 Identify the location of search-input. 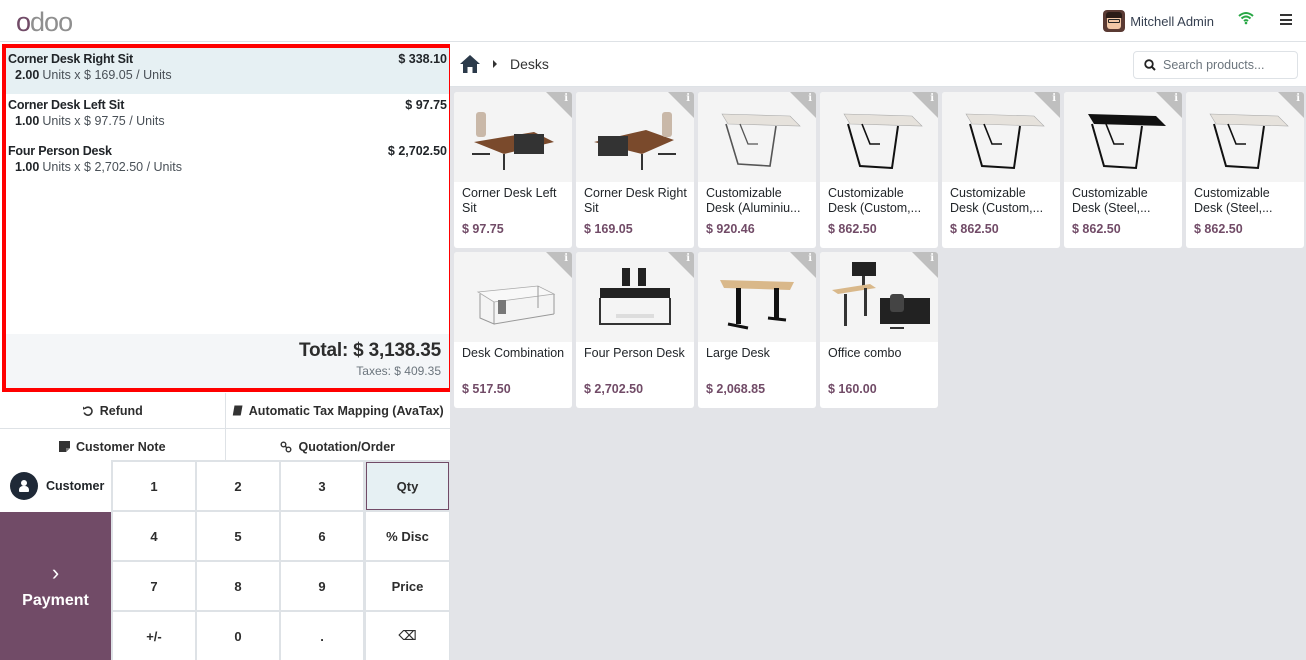
(1228, 65).